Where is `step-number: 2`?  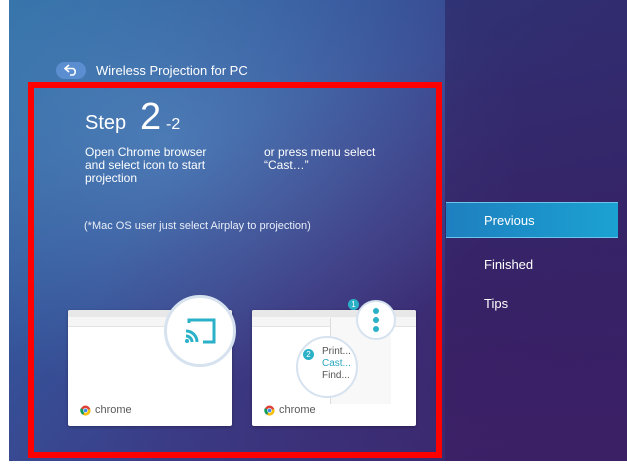 step-number: 2 is located at coordinates (151, 117).